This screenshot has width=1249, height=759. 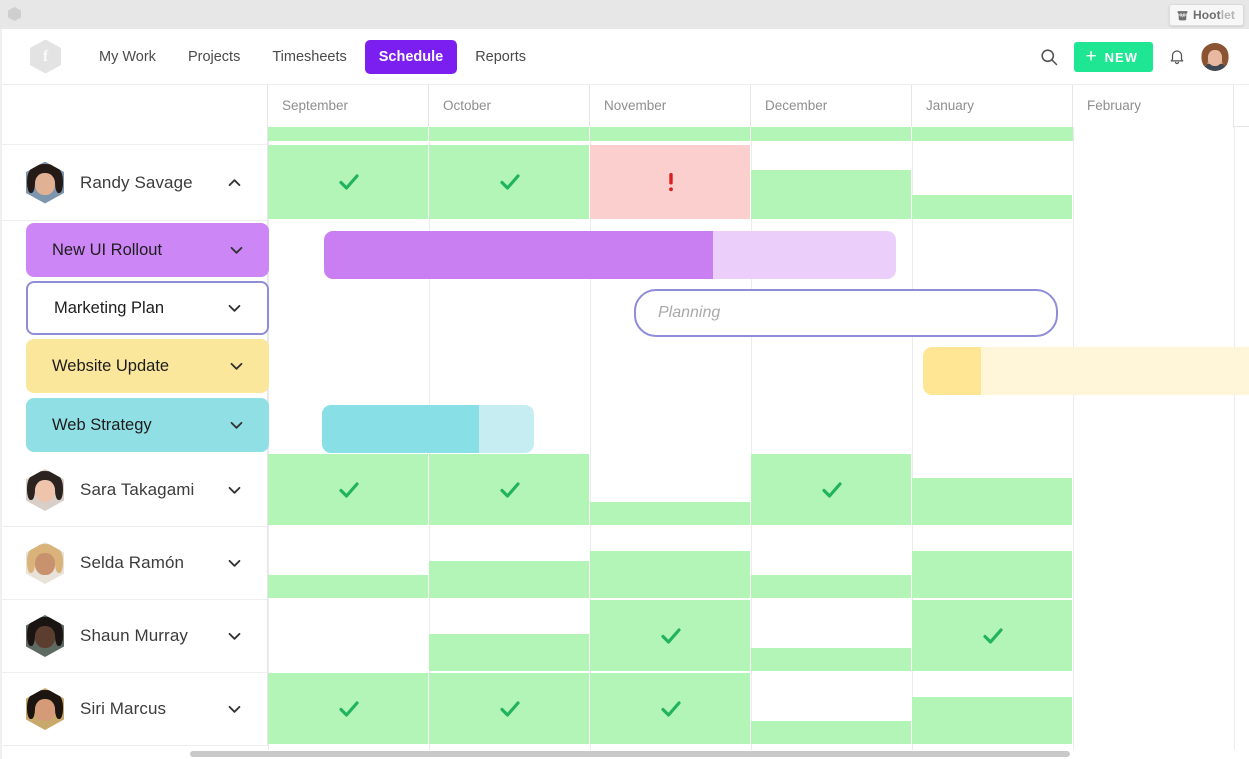 I want to click on nav-link-timesheets: Timesheets, so click(x=309, y=57).